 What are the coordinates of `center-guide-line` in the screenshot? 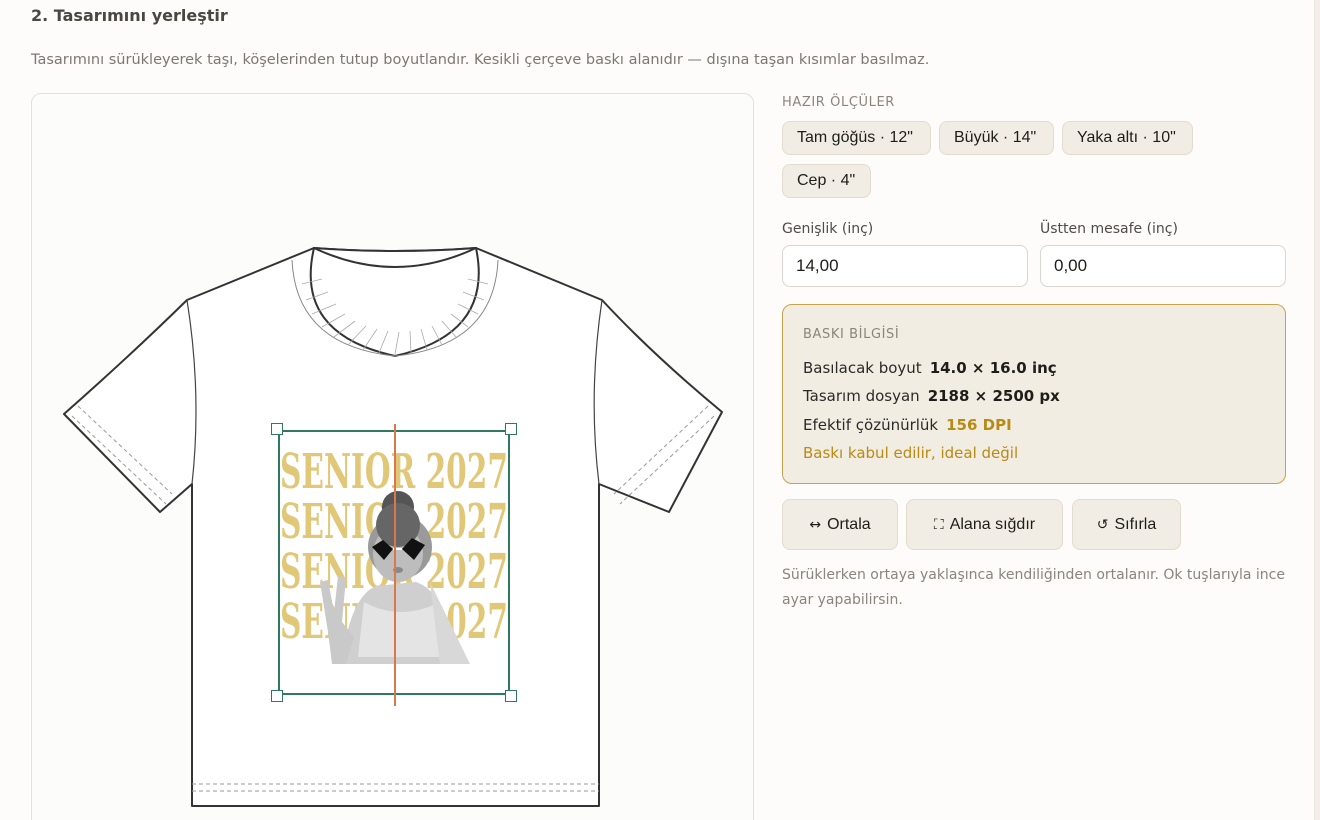 It's located at (395, 565).